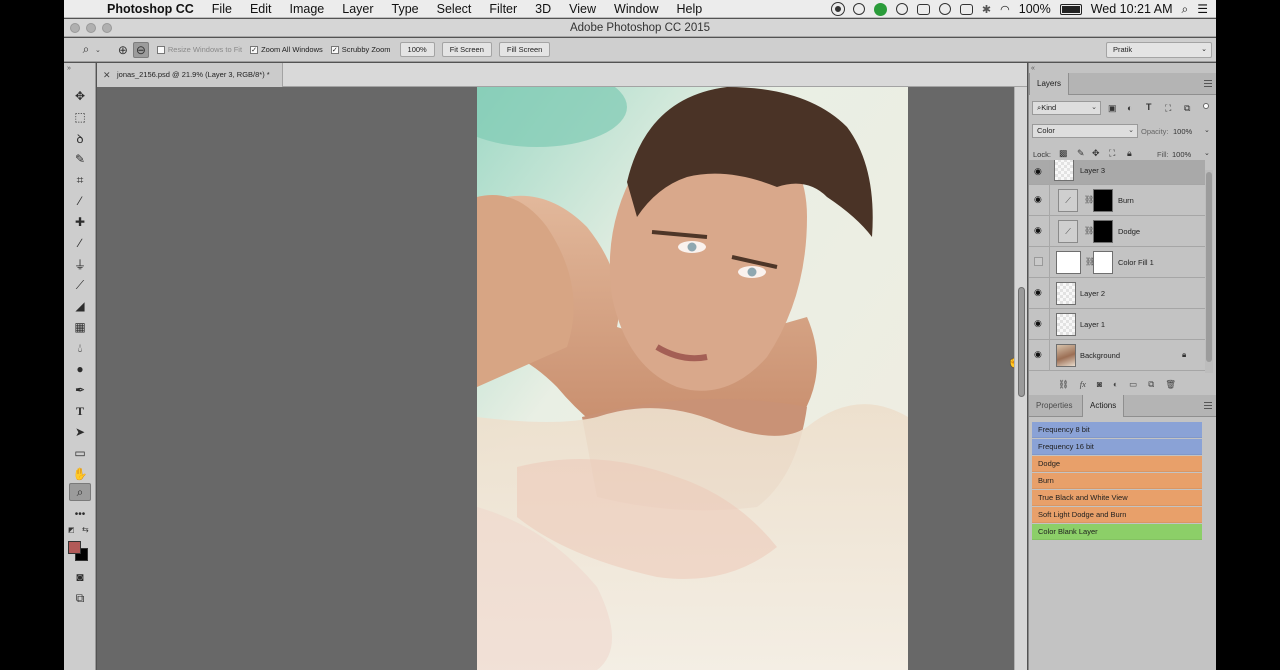 The image size is (1280, 670). Describe the element at coordinates (1136, 262) in the screenshot. I see `layer-name: Color Fill 1` at that location.